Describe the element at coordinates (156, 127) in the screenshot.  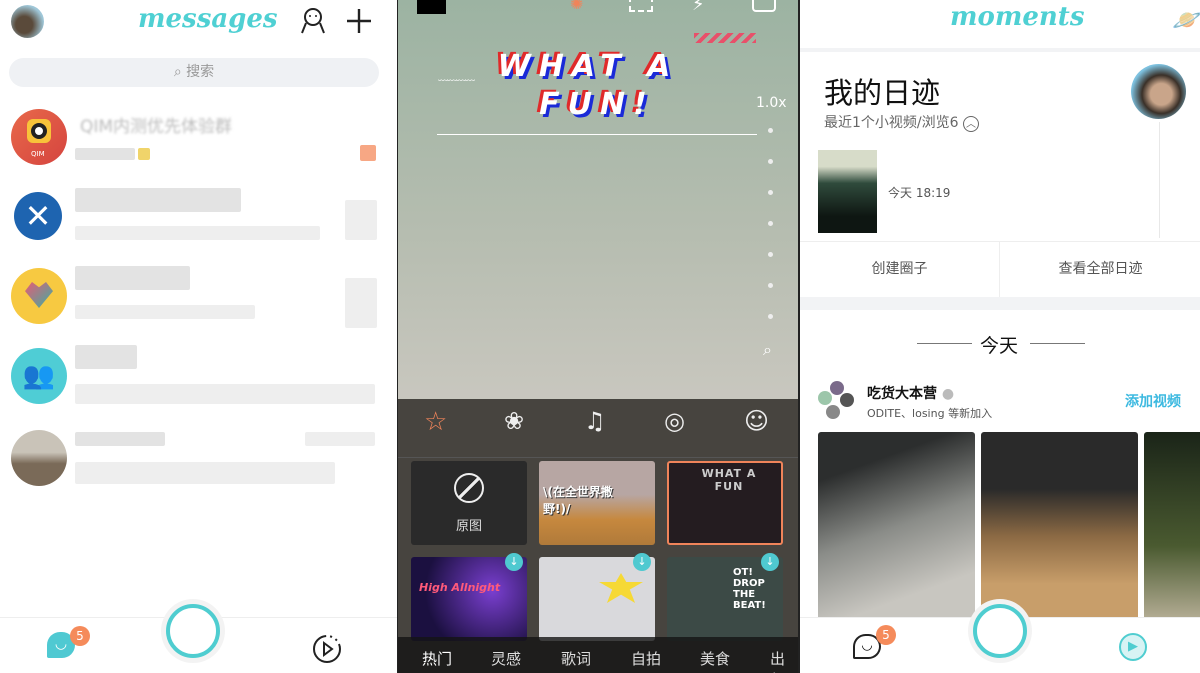
I see `chat-name: QIM内测优先体验群` at that location.